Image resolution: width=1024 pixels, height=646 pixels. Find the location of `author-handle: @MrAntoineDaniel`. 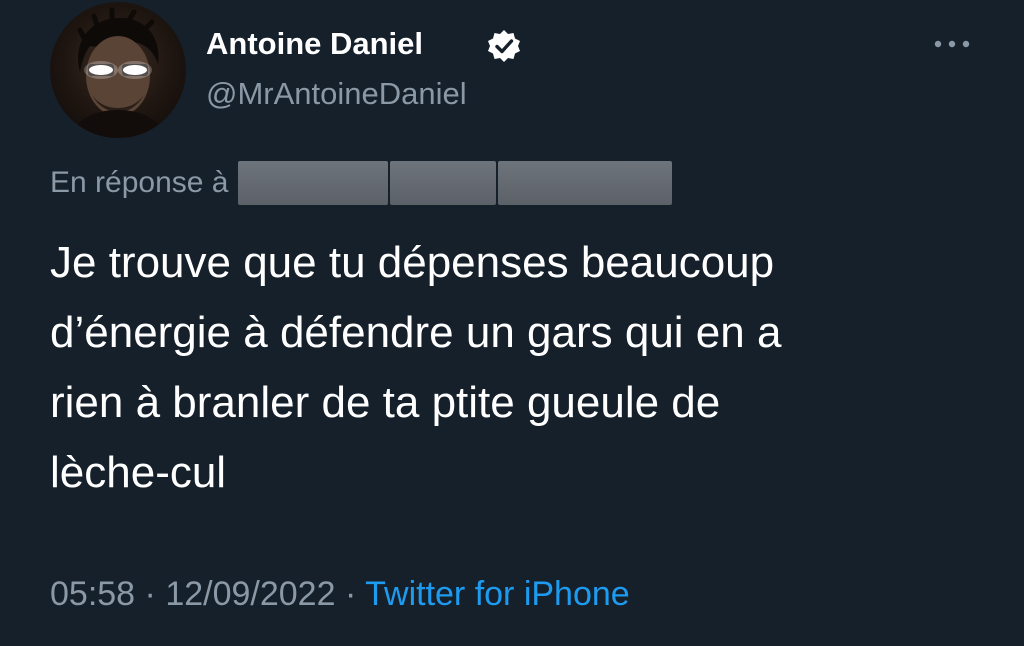

author-handle: @MrAntoineDaniel is located at coordinates (336, 94).